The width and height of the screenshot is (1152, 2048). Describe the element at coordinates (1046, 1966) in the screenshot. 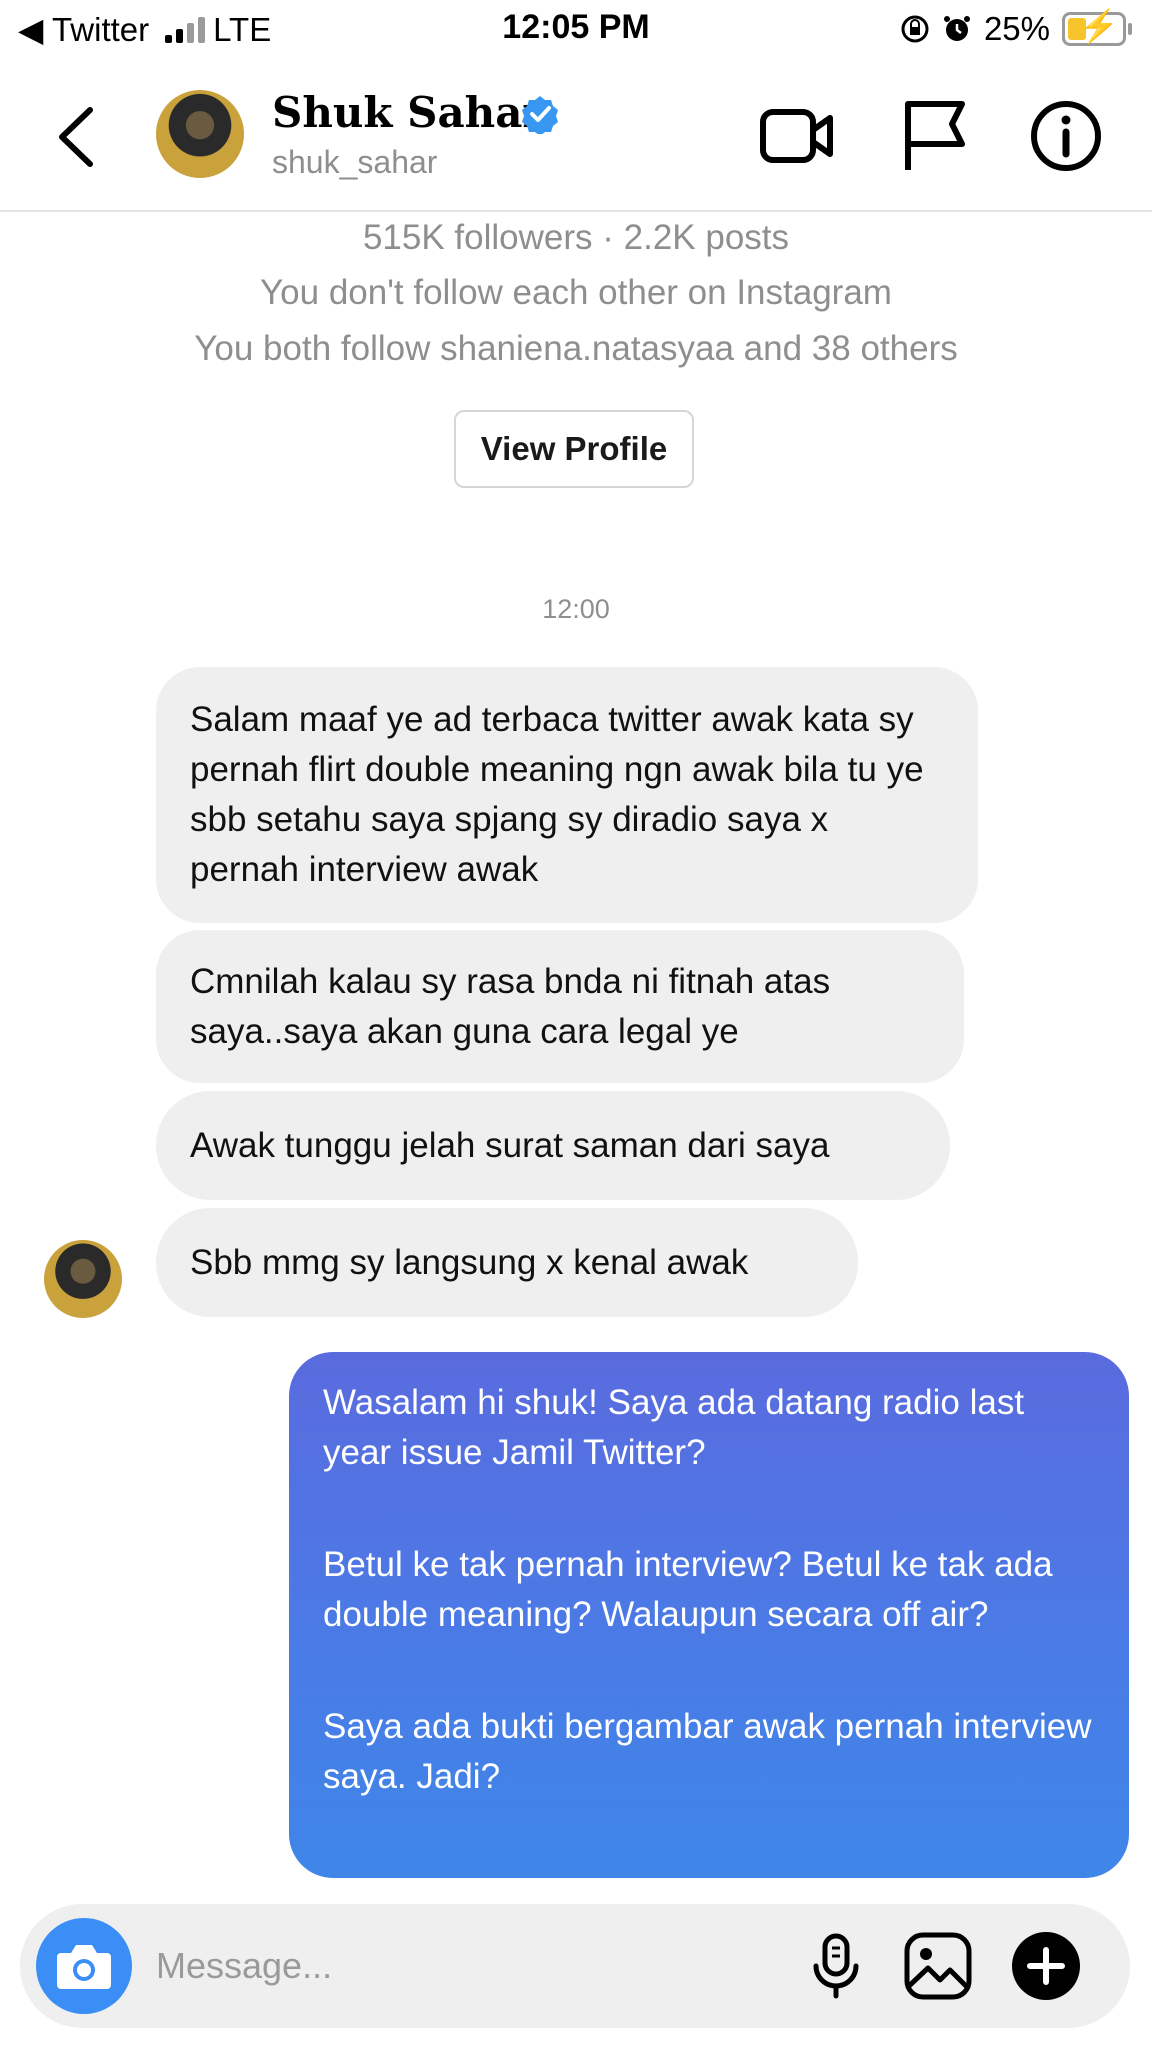

I see `plus-icon` at that location.